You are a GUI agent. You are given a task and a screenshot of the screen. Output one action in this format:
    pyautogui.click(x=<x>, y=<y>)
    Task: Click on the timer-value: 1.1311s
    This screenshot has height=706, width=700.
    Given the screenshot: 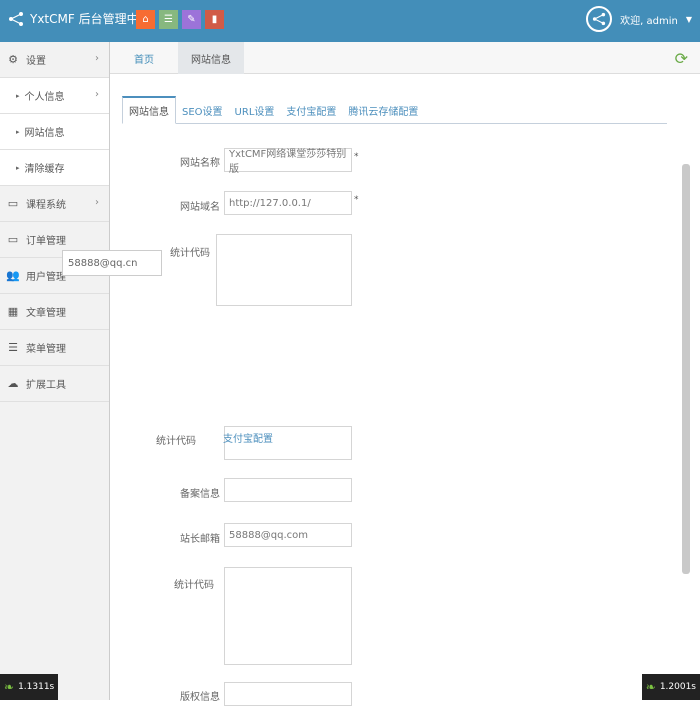 What is the action you would take?
    pyautogui.click(x=36, y=687)
    